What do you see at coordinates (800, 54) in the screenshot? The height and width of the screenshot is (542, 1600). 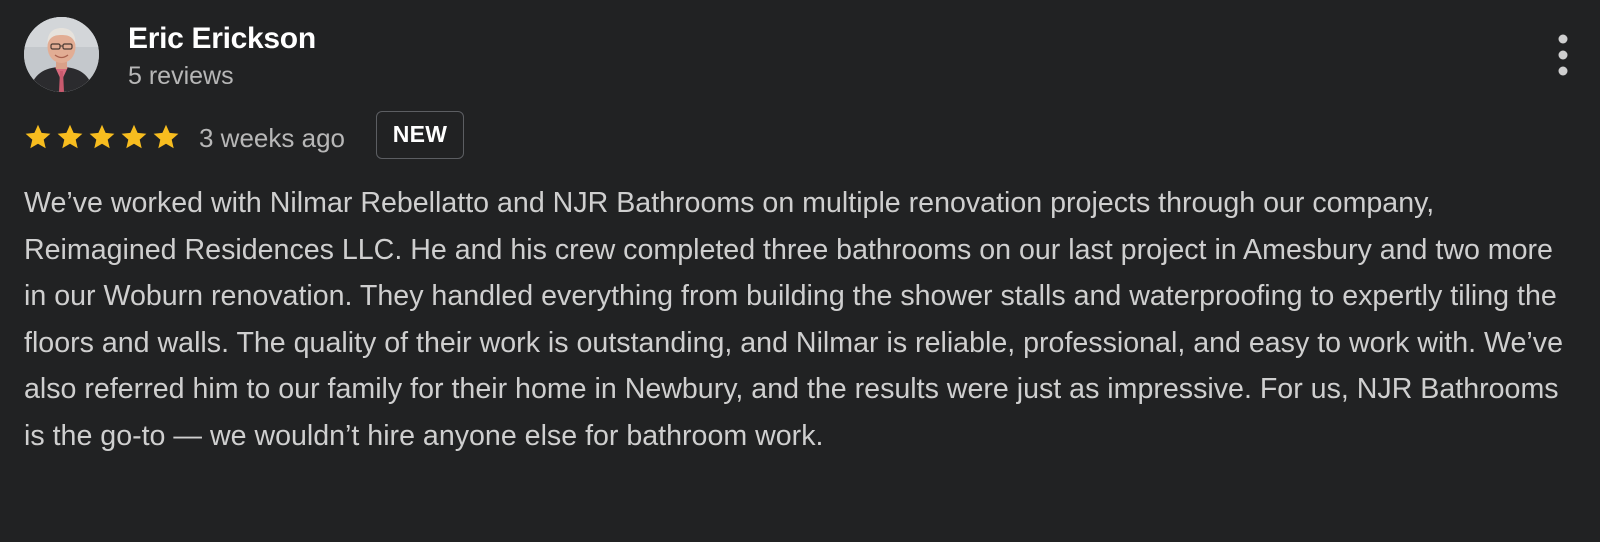 I see `review-header: Eric Erickson 5 reviews` at bounding box center [800, 54].